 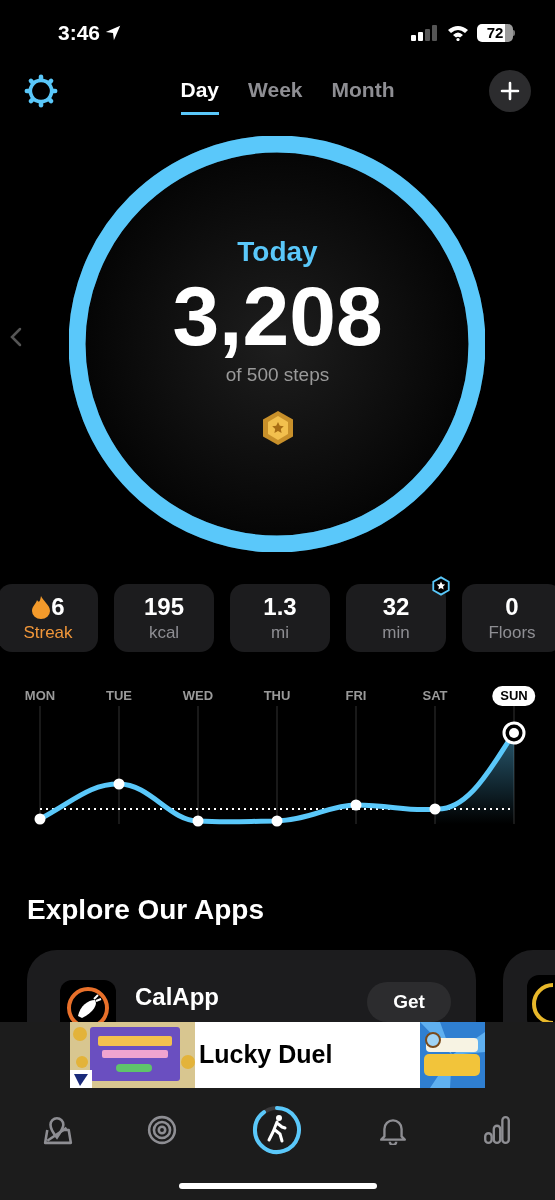 I want to click on ad-banner: Lucky Duel, so click(x=277, y=1055).